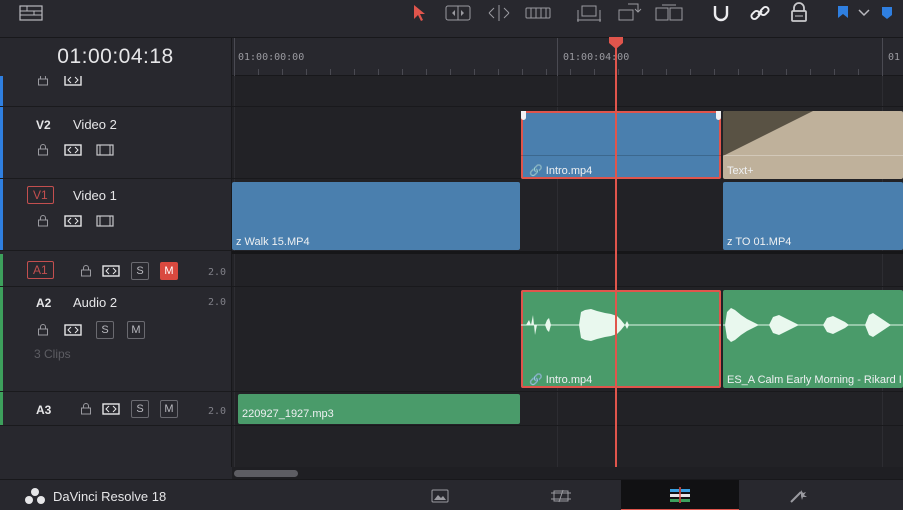 This screenshot has width=903, height=510. I want to click on timeline-ruler: 01:00:00:00 01:00:04:00 01, so click(567, 57).